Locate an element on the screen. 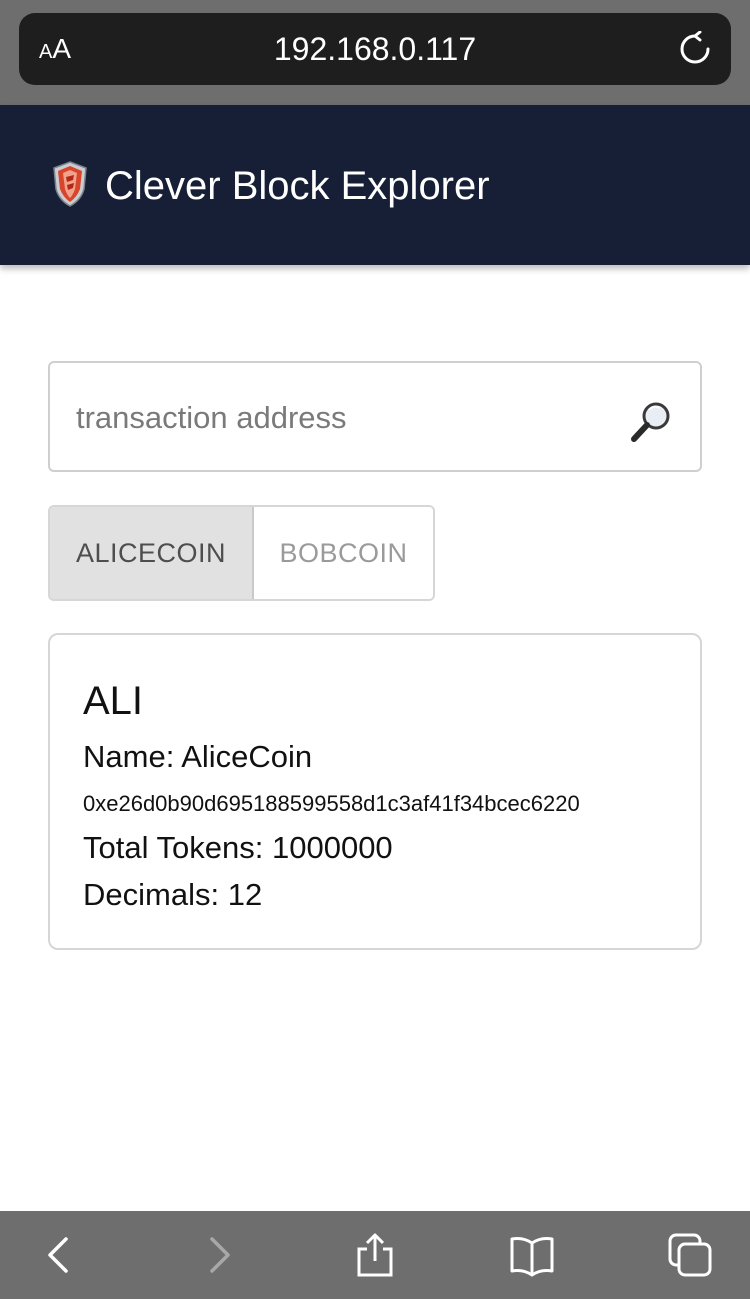  coin-symbol: ALI is located at coordinates (113, 701).